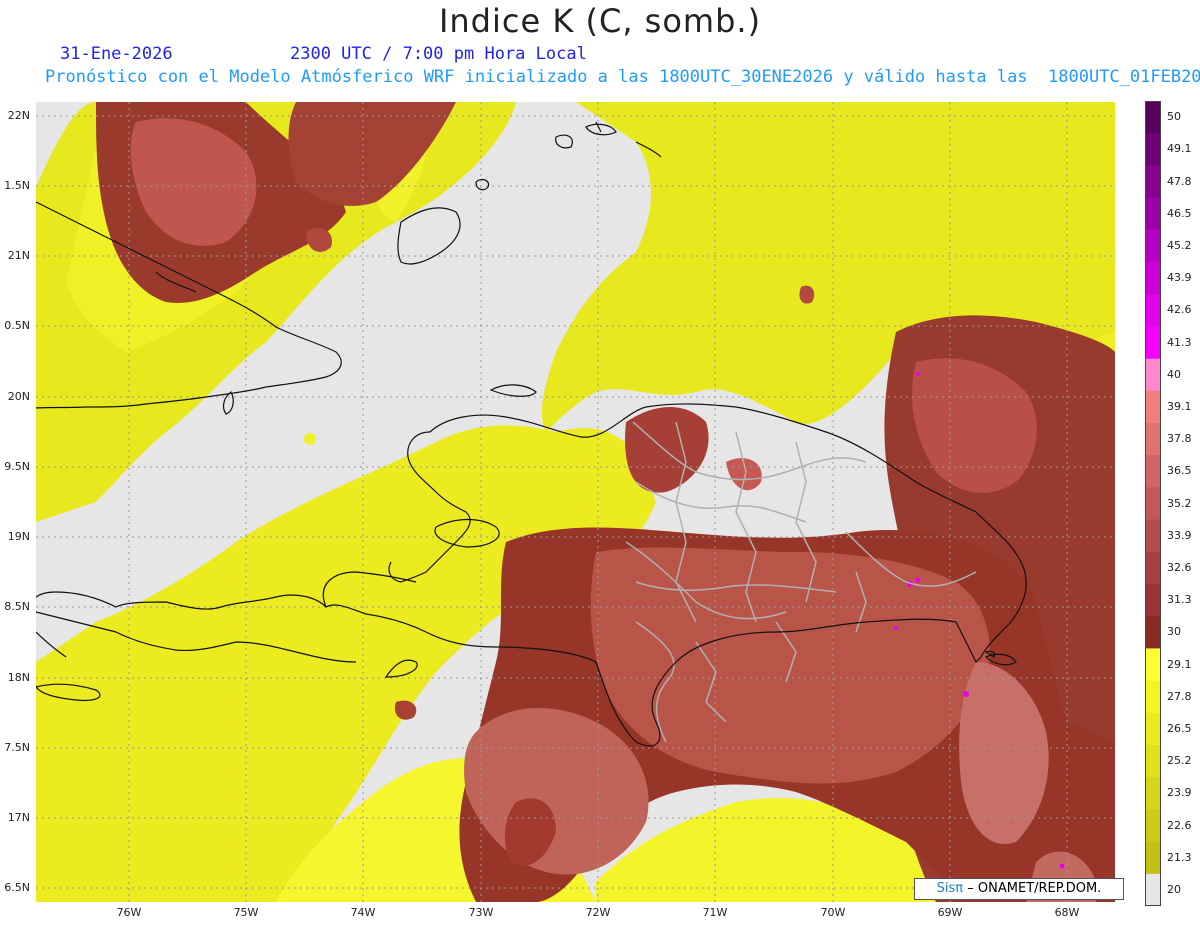 This screenshot has width=1200, height=927. What do you see at coordinates (18, 255) in the screenshot?
I see `lat-label: 21N` at bounding box center [18, 255].